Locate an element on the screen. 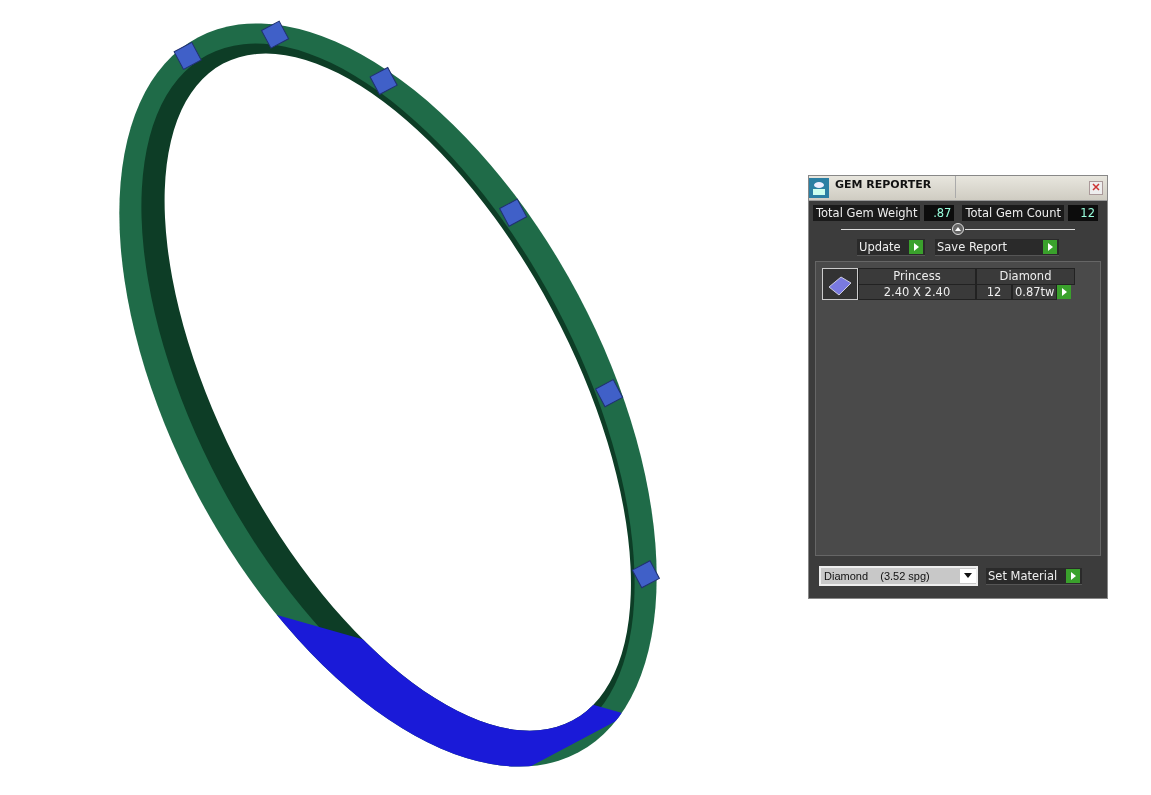  total-label: Total Gem Weight is located at coordinates (867, 213).